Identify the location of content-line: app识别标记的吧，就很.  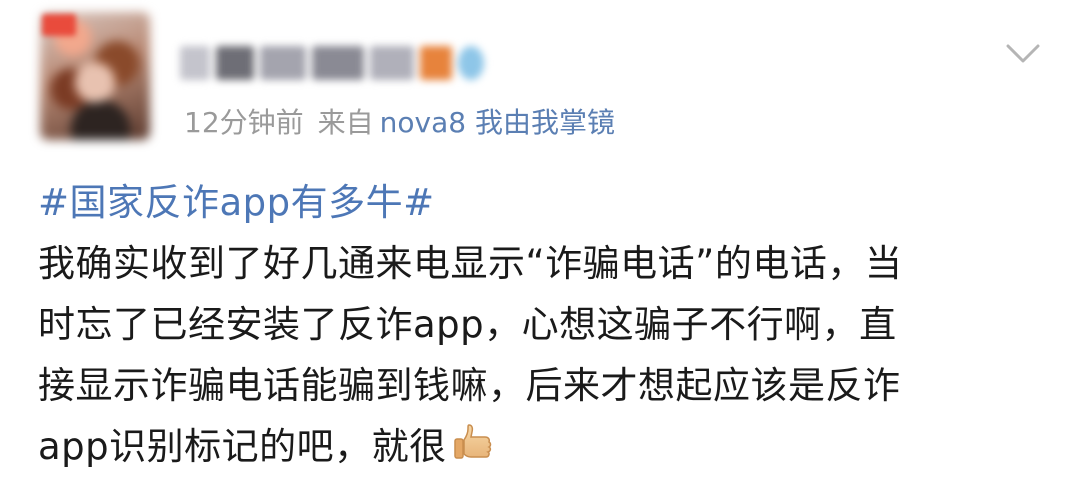
(242, 446).